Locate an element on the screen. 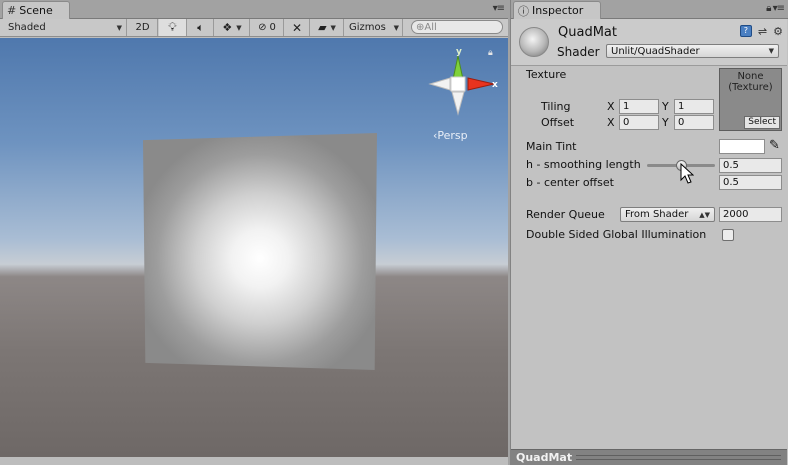 This screenshot has width=788, height=465. eyedropper-icon: ✎ is located at coordinates (774, 145).